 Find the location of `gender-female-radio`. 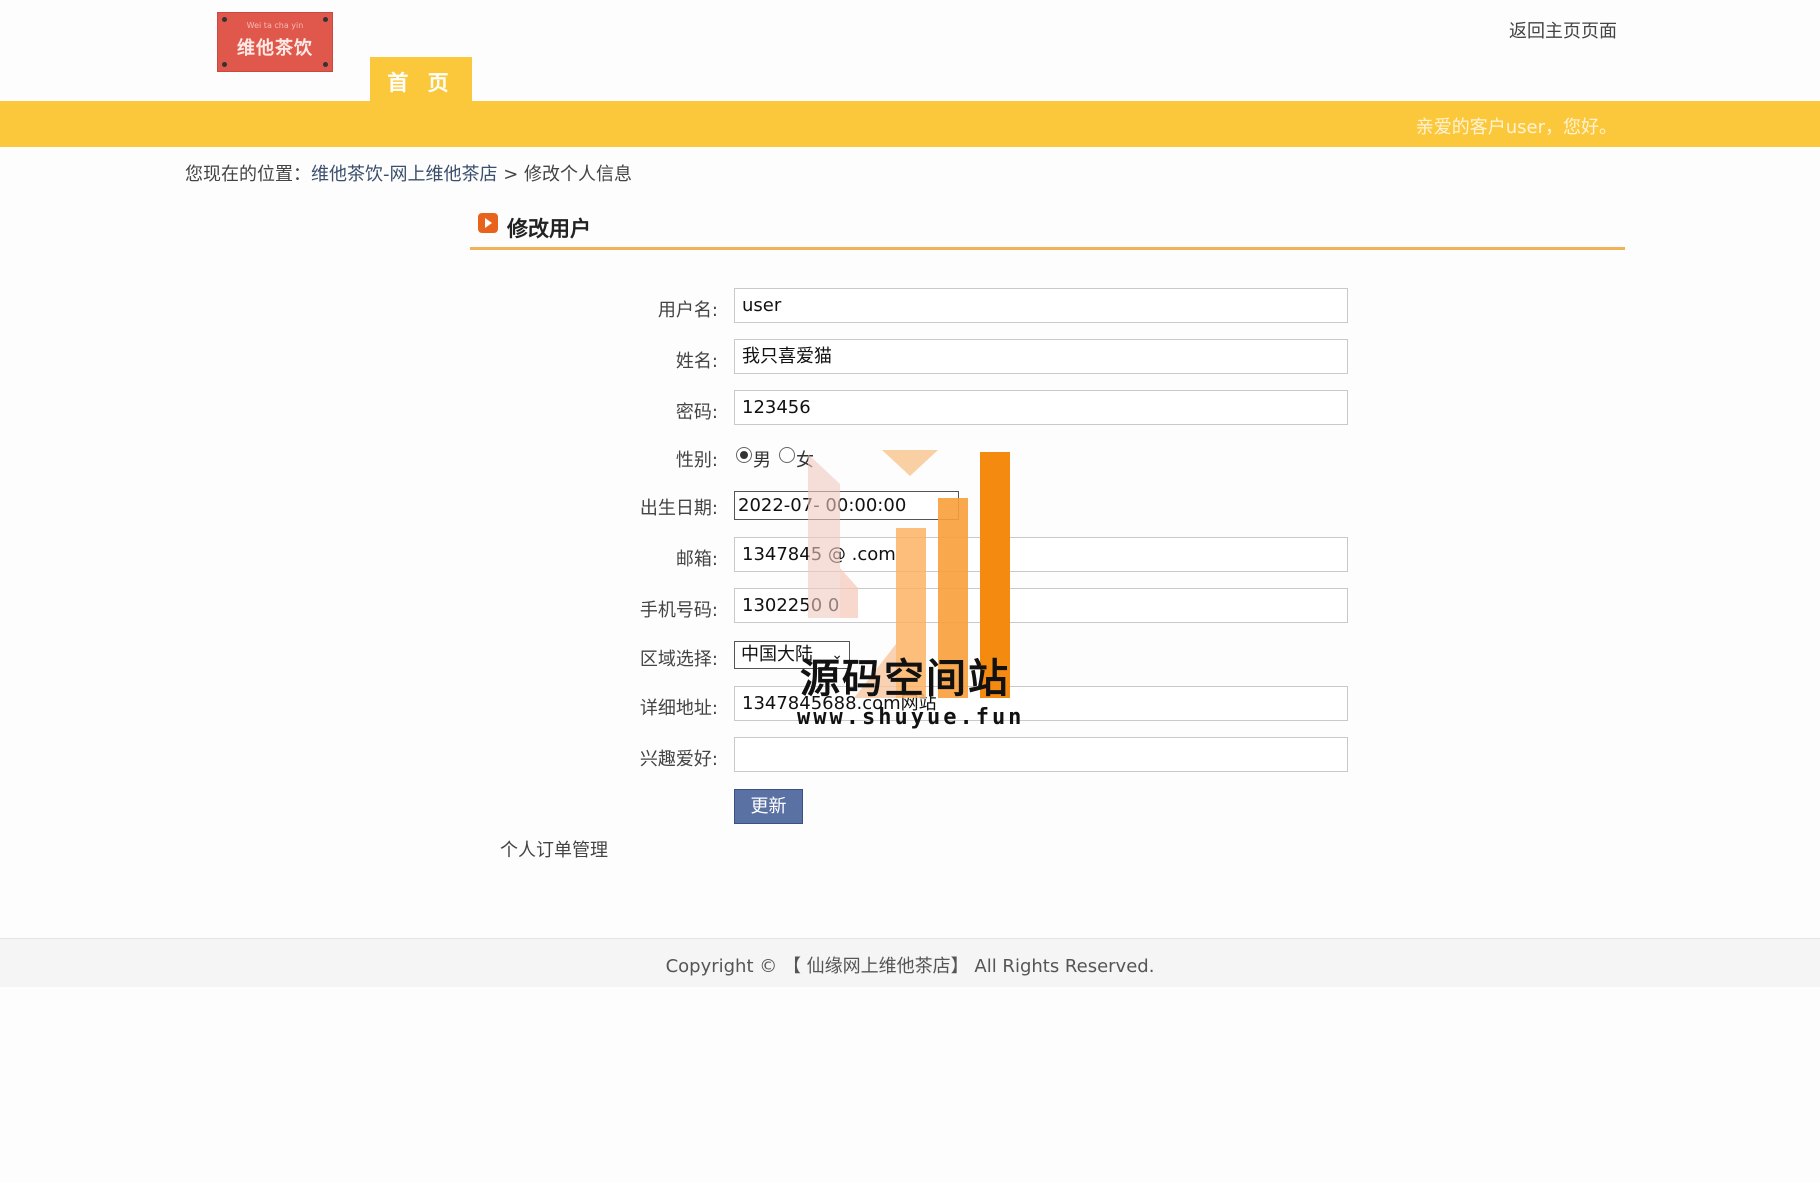

gender-female-radio is located at coordinates (787, 455).